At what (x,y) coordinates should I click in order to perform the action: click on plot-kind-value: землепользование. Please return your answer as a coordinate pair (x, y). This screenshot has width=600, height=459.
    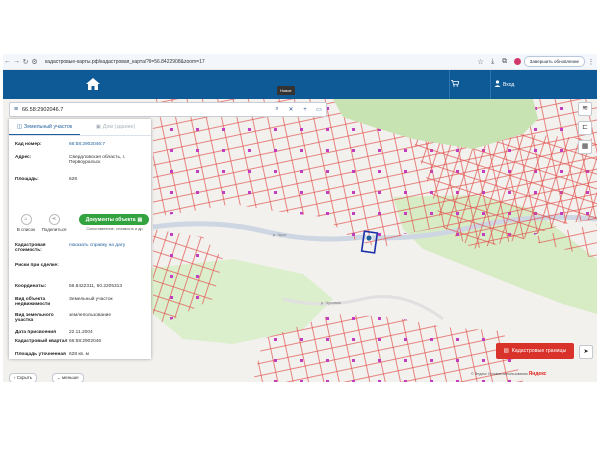
    Looking at the image, I should click on (90, 315).